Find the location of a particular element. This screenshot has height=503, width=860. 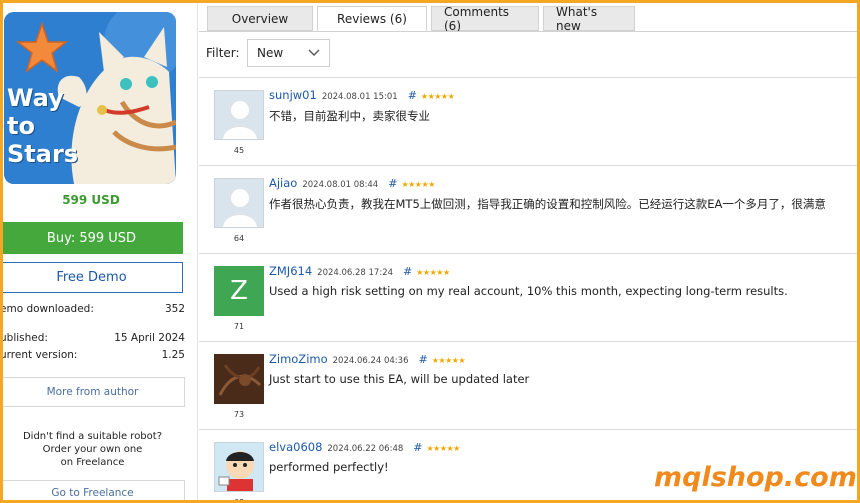

user-rating-score: 68 is located at coordinates (239, 500).